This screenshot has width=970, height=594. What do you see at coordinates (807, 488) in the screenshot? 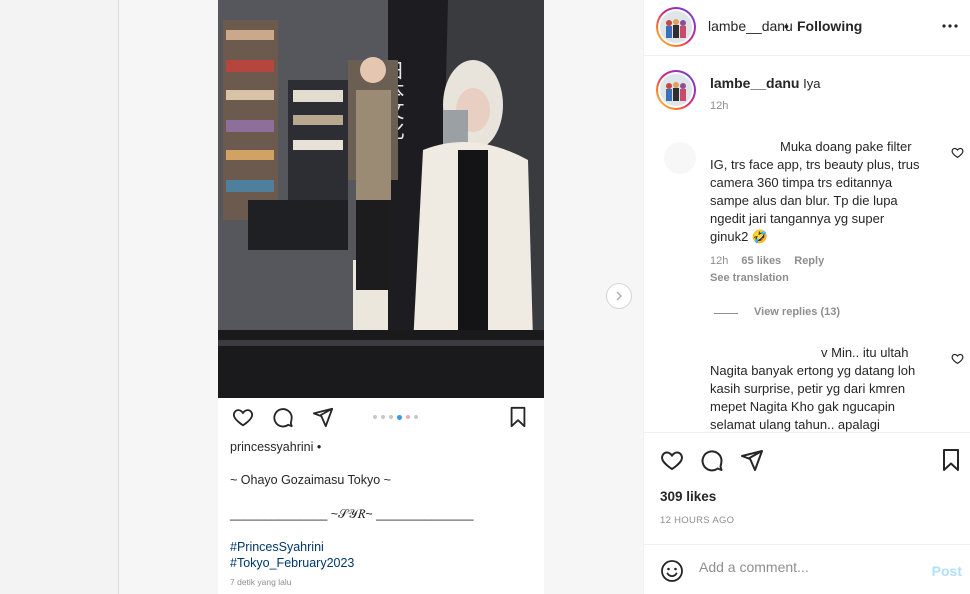
I see `post-actions: 309 likes 12 HOURS AGO` at bounding box center [807, 488].